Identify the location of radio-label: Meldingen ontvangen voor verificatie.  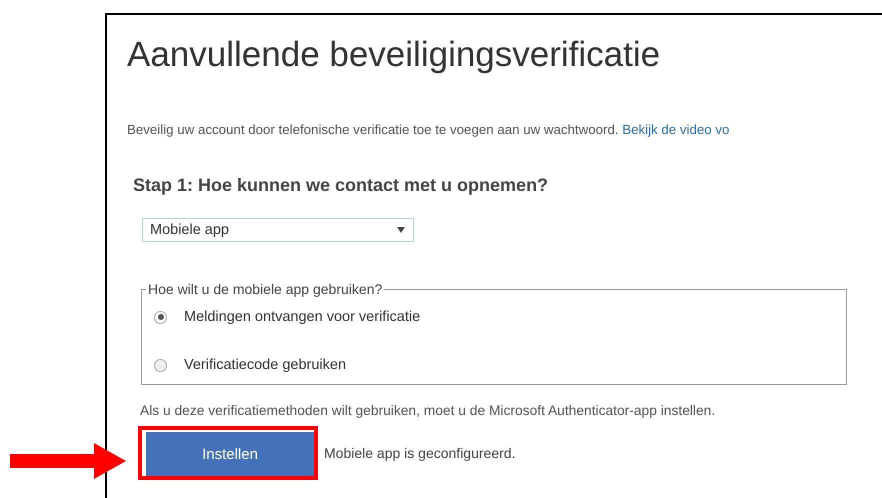
(302, 317).